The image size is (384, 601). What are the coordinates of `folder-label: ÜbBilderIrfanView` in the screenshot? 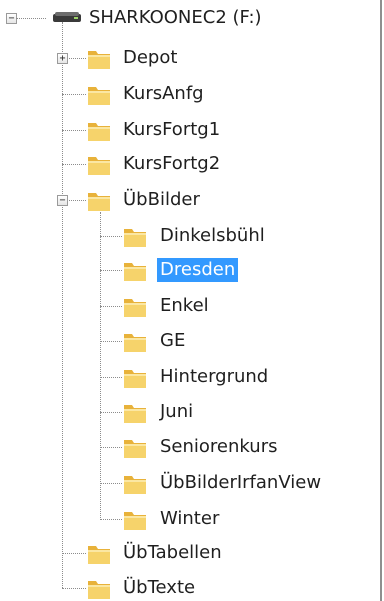 It's located at (241, 482).